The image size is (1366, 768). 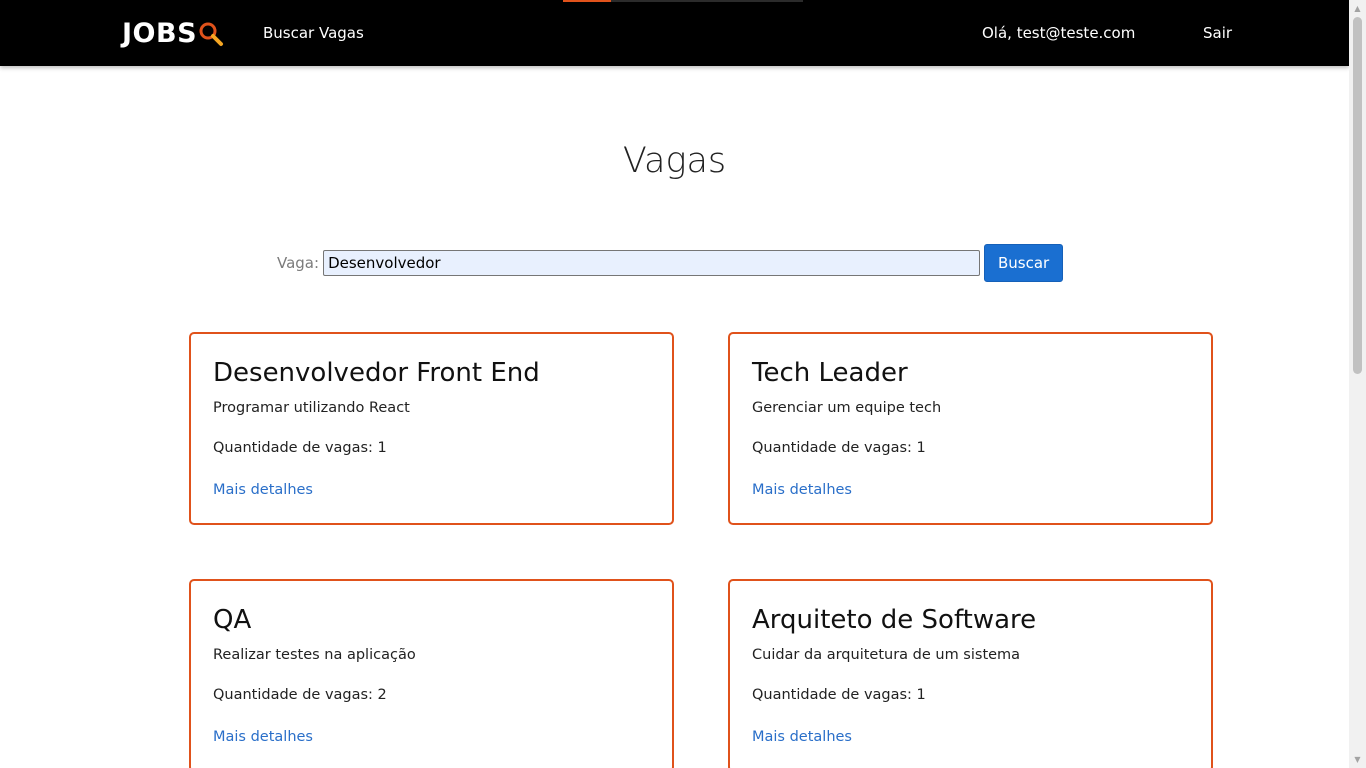 What do you see at coordinates (886, 655) in the screenshot?
I see `job-description: Cuidar da arquitetura de um sistema` at bounding box center [886, 655].